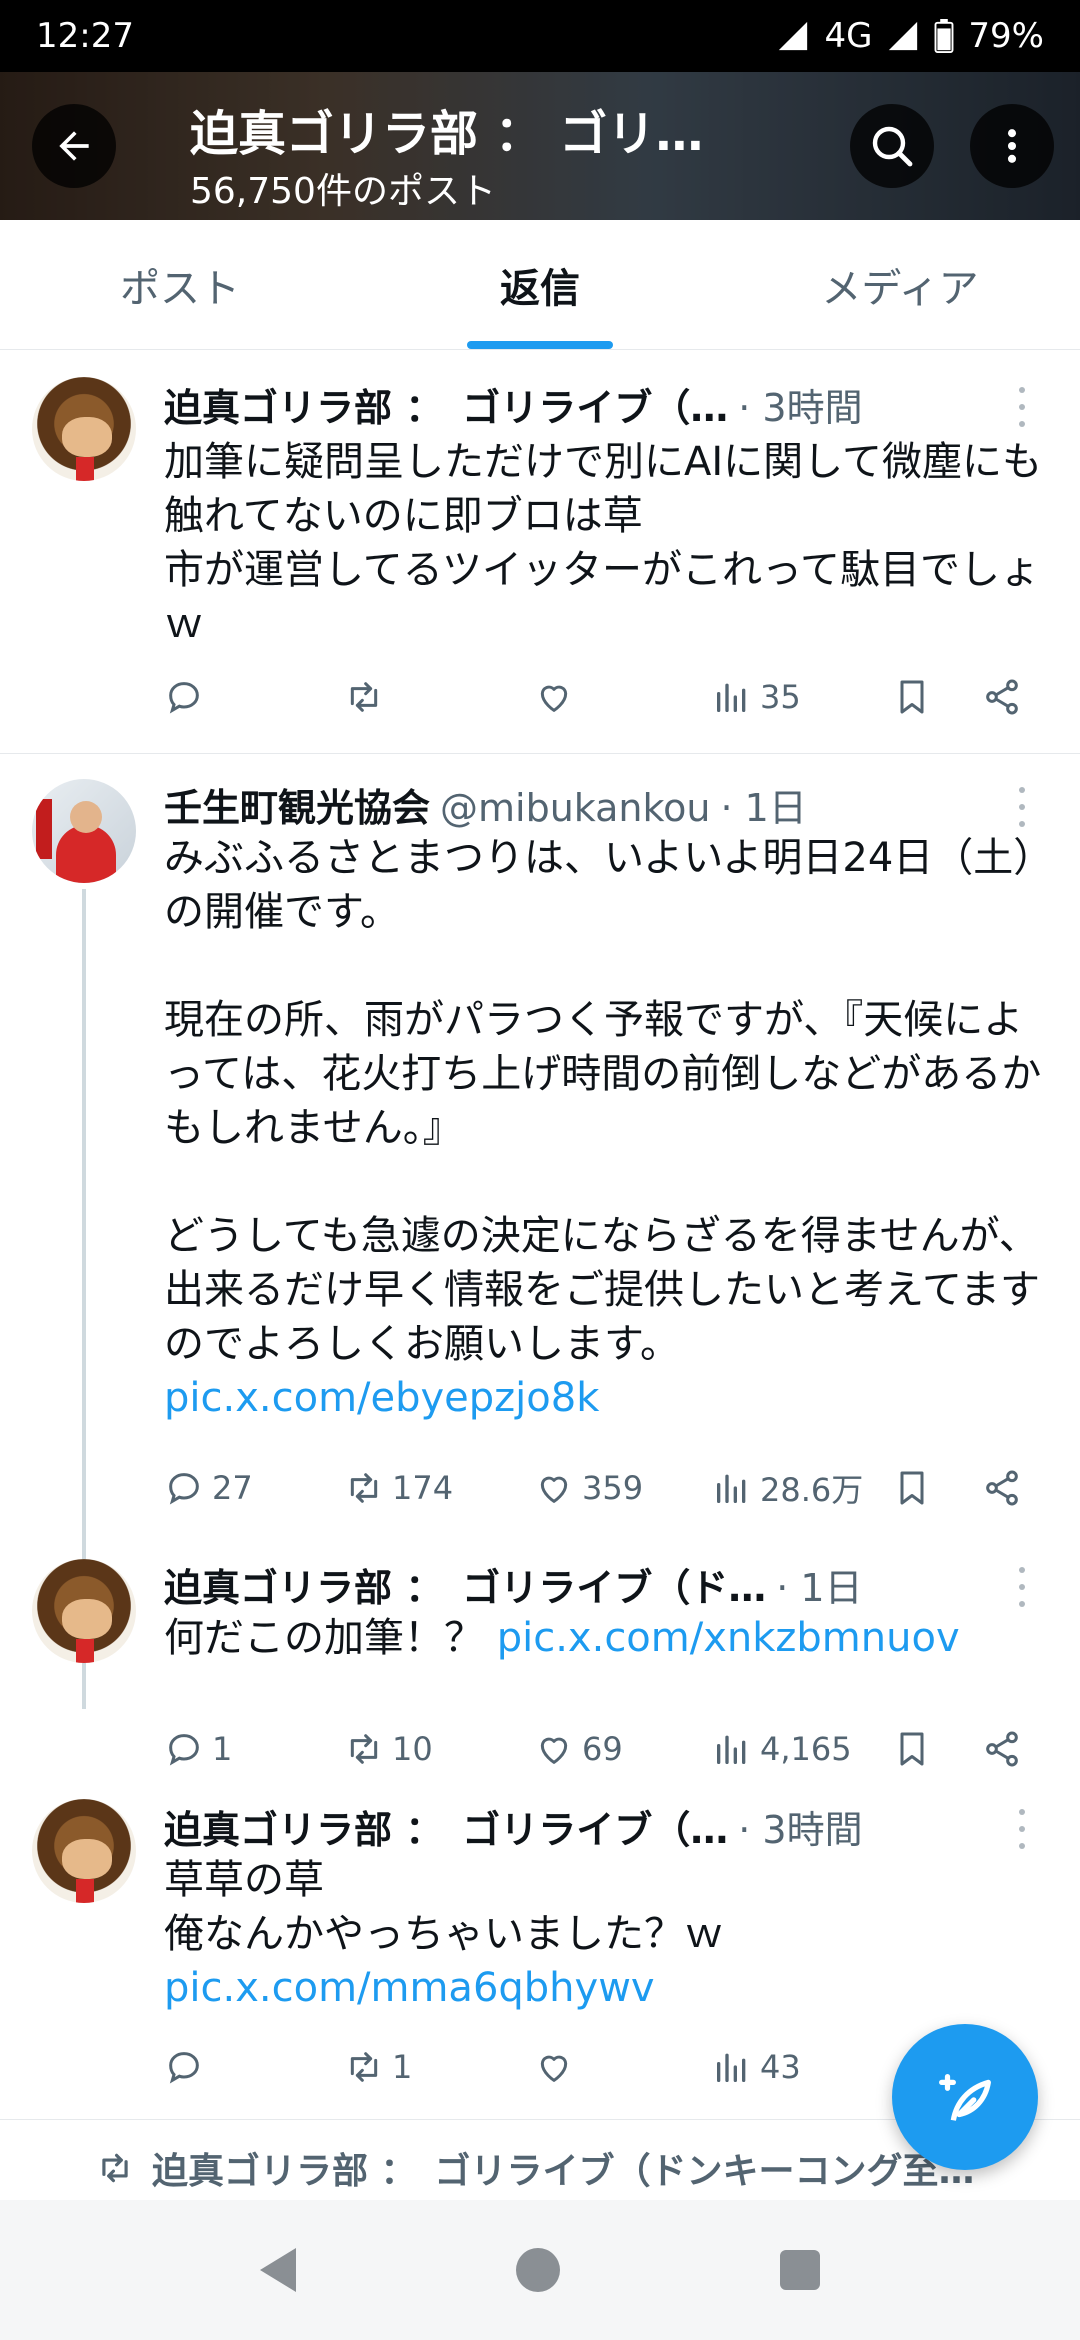  Describe the element at coordinates (756, 2067) in the screenshot. I see `views-button: 43` at that location.